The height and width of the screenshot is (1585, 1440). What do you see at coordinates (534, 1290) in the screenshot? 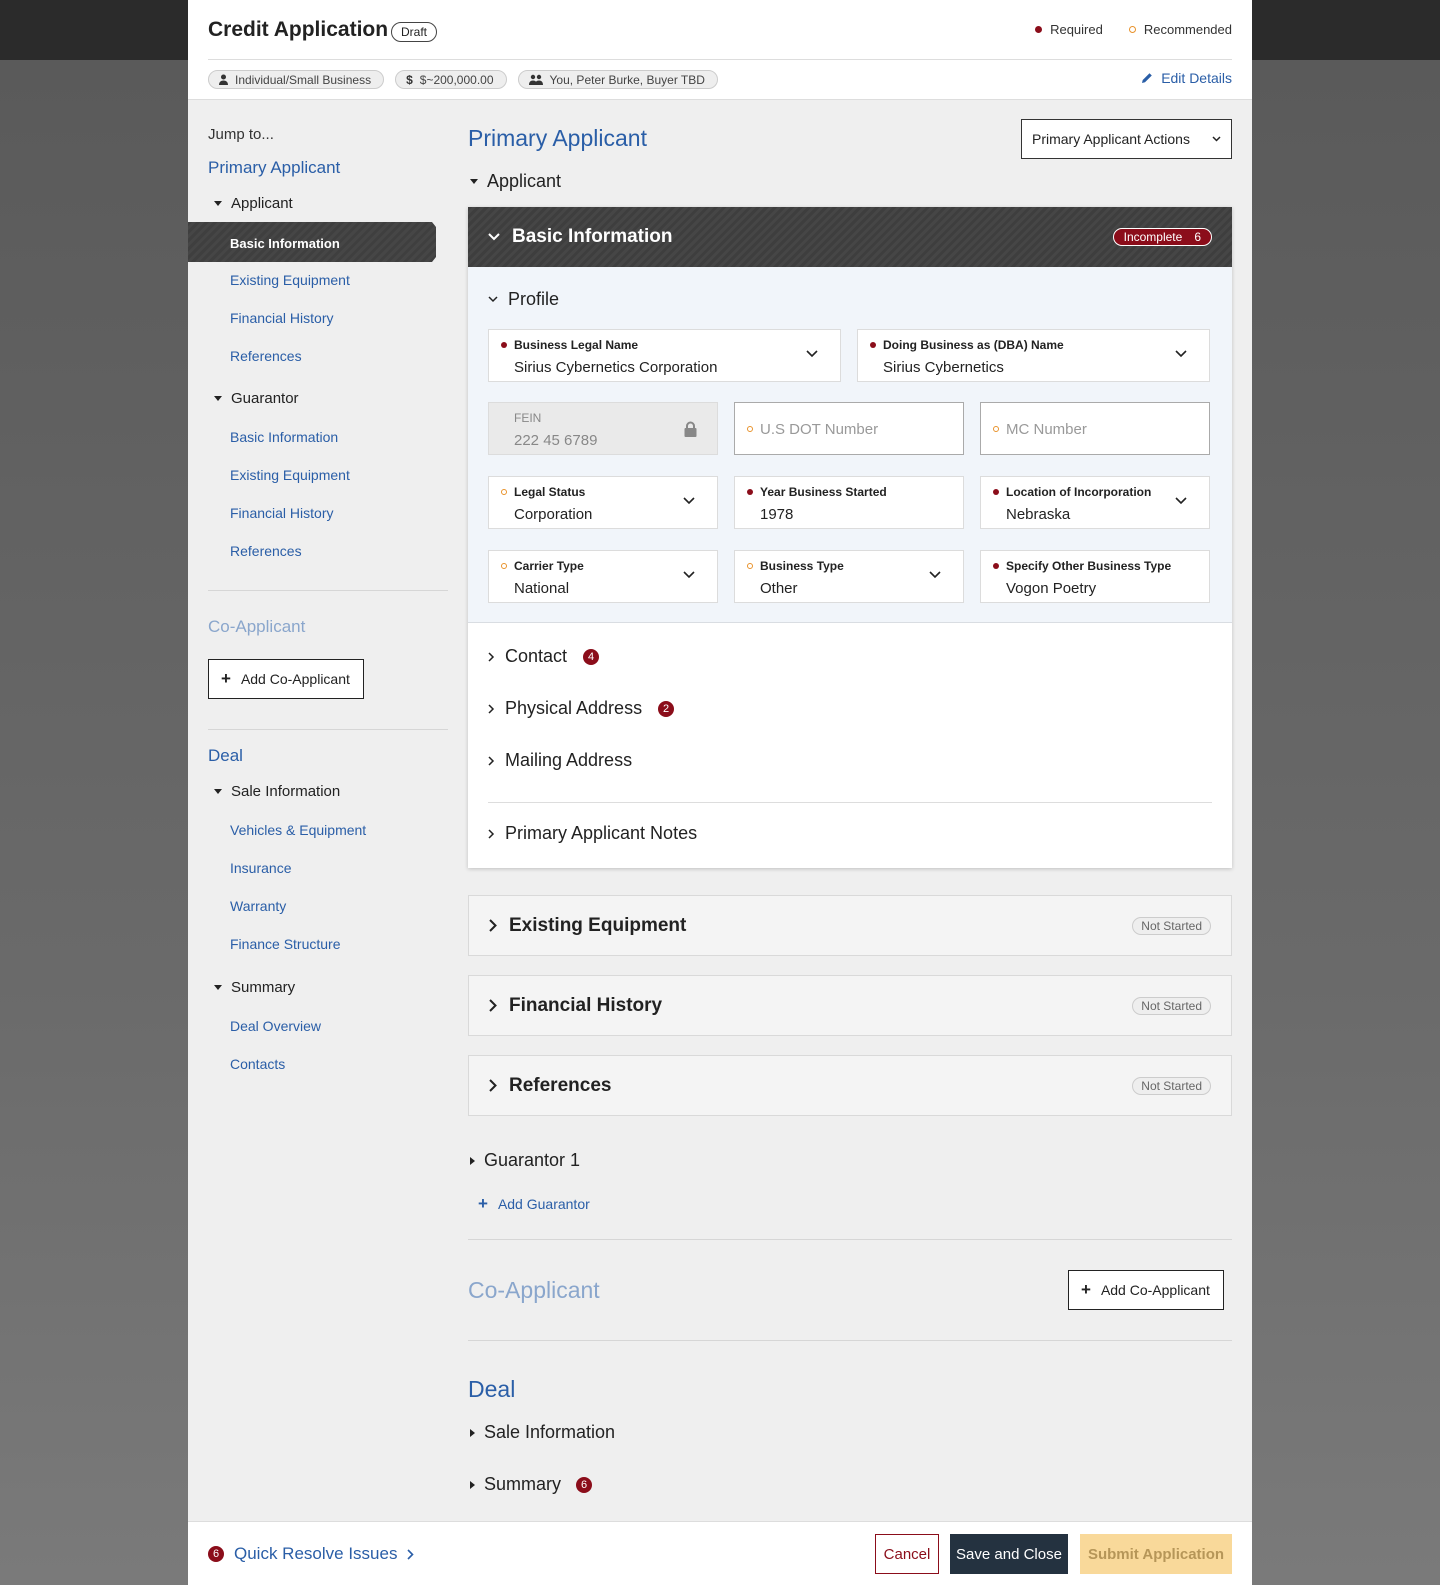
I see `section-title-co-applicant: Co-Applicant` at bounding box center [534, 1290].